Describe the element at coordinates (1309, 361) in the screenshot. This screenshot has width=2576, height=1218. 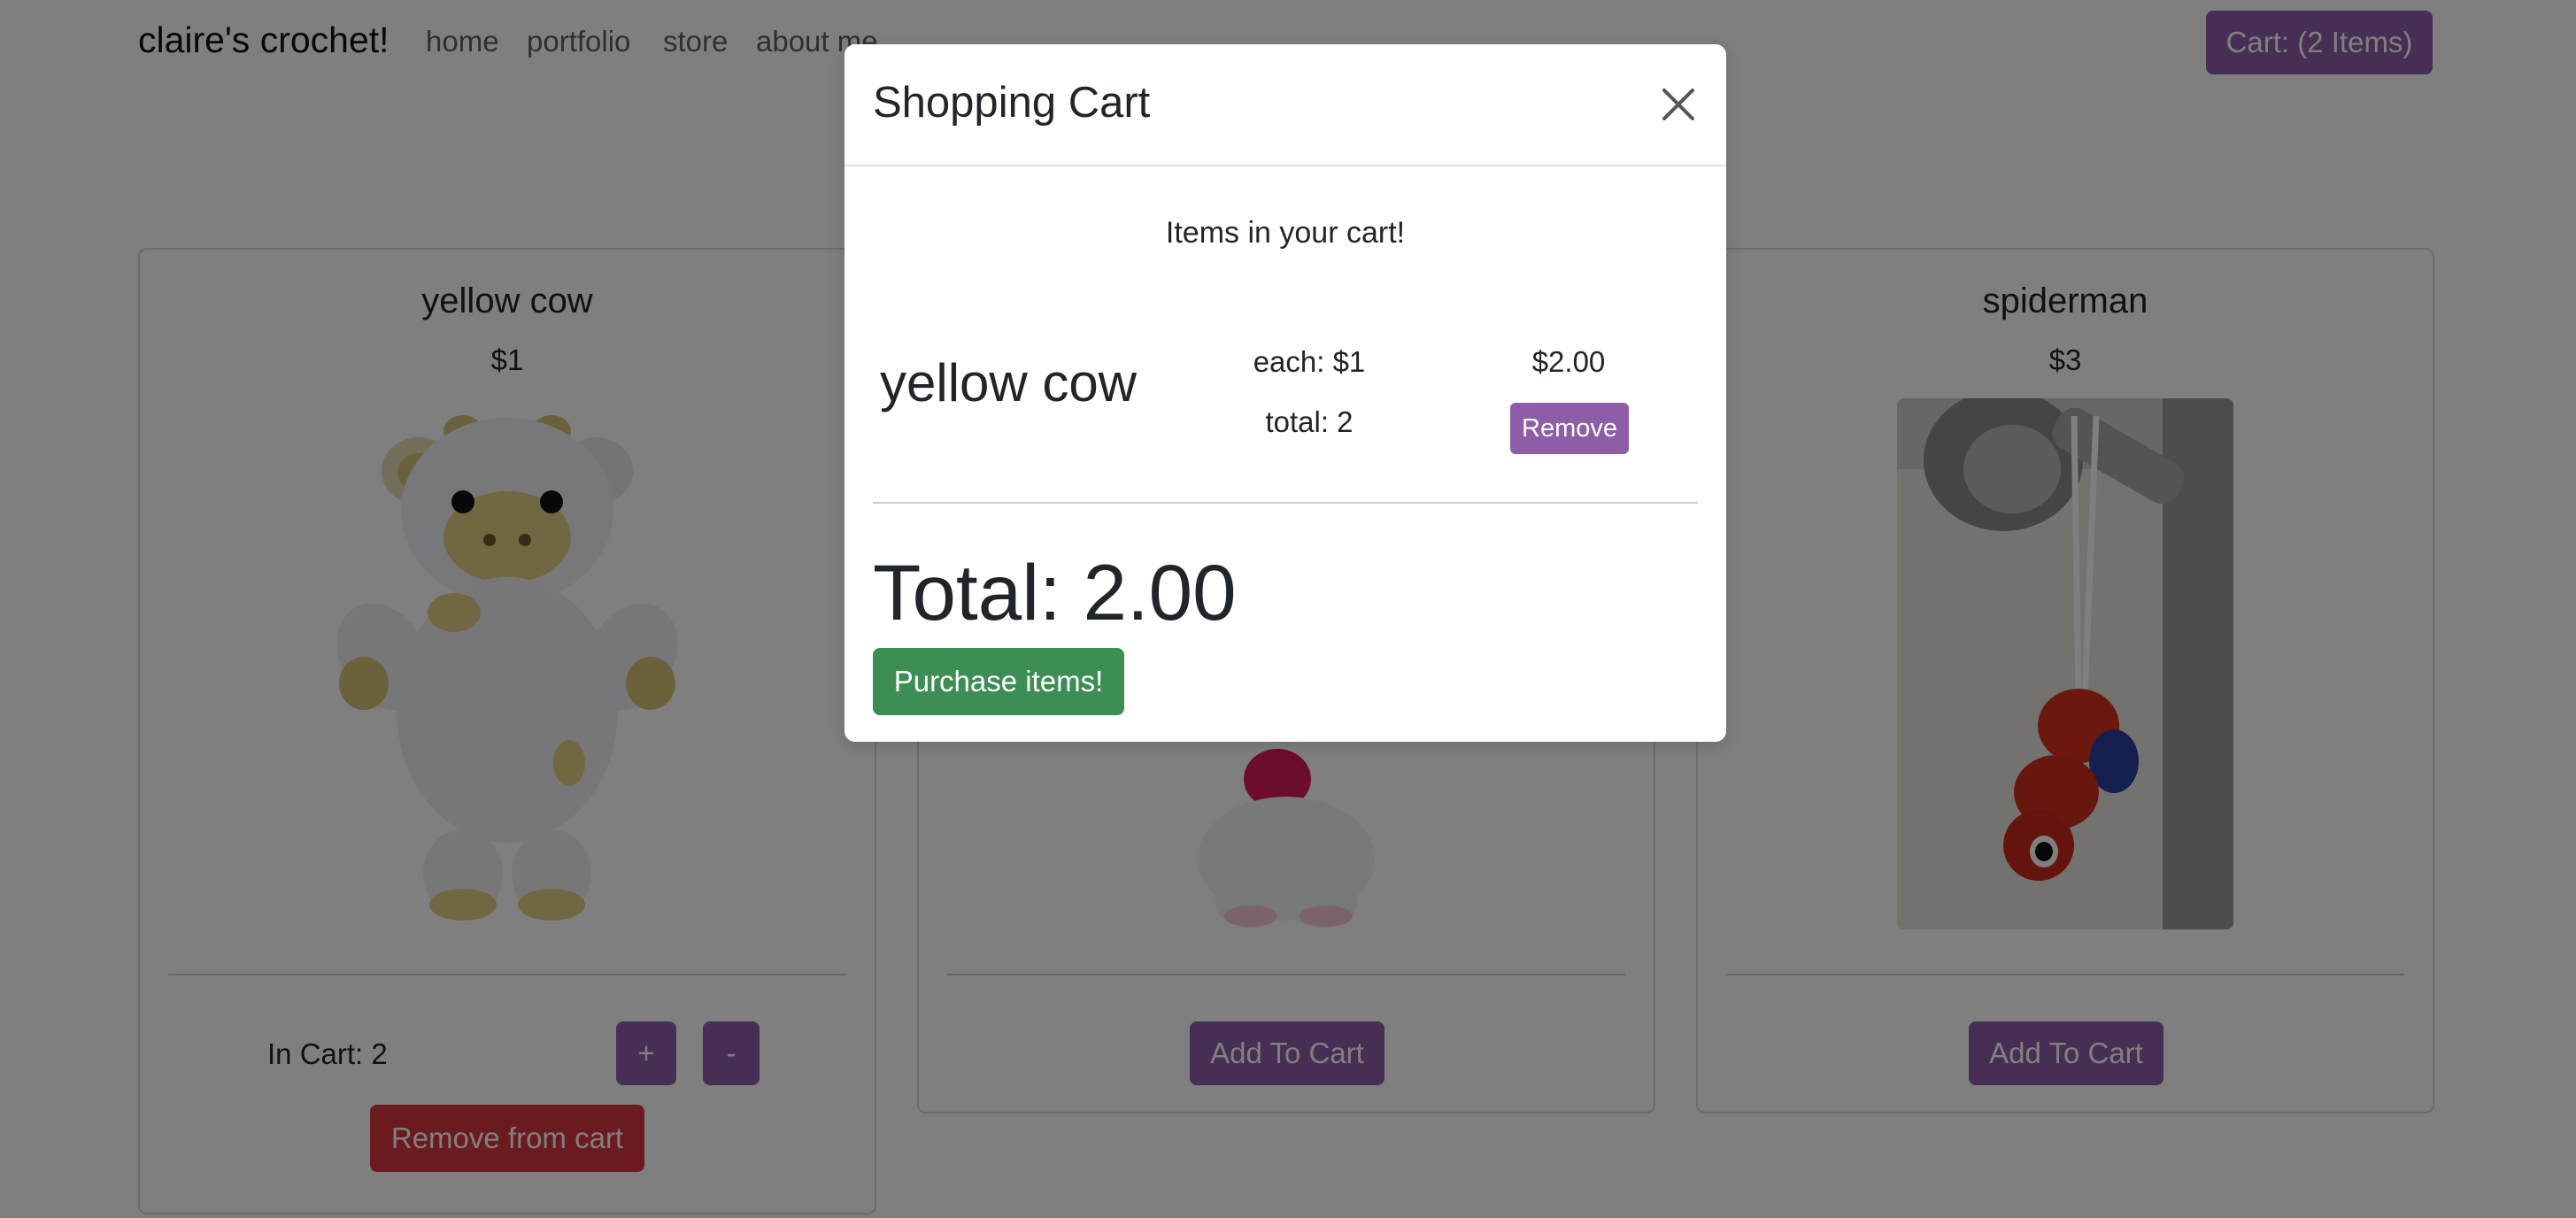
I see `cart-item-unit-price: each: $1` at that location.